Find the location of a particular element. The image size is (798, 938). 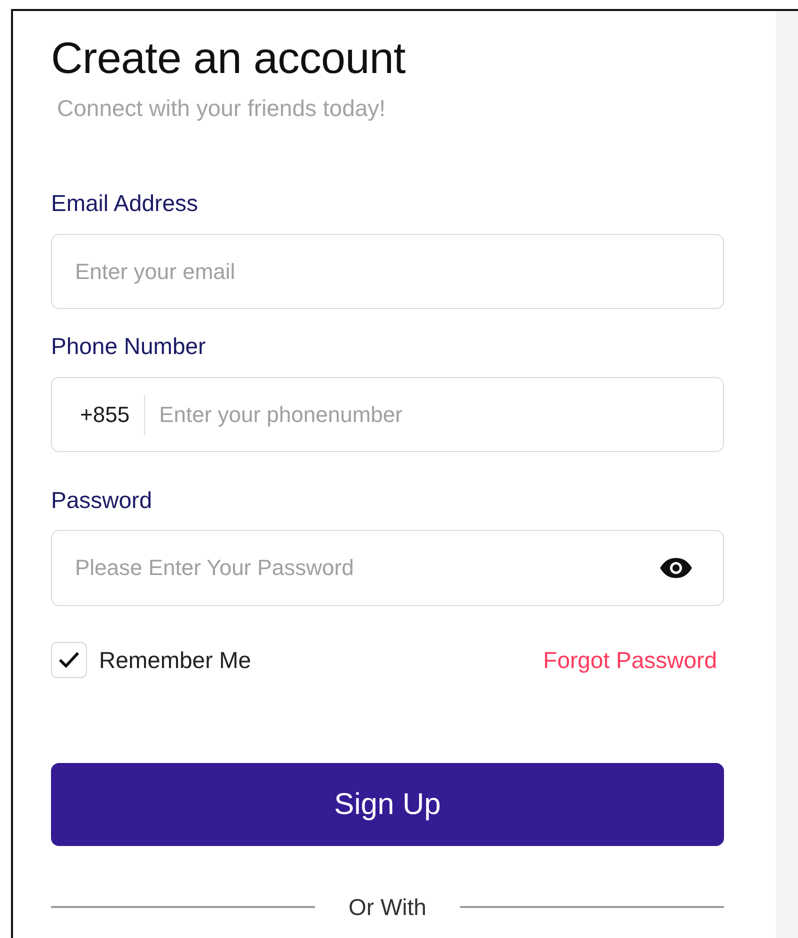

phone-field: +855 Enter your phonenumber is located at coordinates (387, 414).